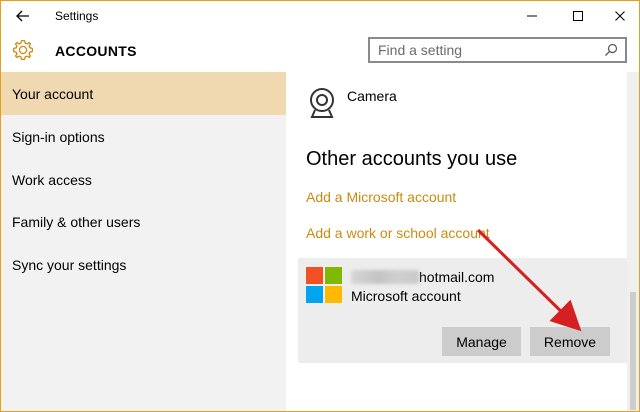 This screenshot has width=640, height=412. Describe the element at coordinates (398, 233) in the screenshot. I see `add-work-school-account-link: Add a work or school account` at that location.